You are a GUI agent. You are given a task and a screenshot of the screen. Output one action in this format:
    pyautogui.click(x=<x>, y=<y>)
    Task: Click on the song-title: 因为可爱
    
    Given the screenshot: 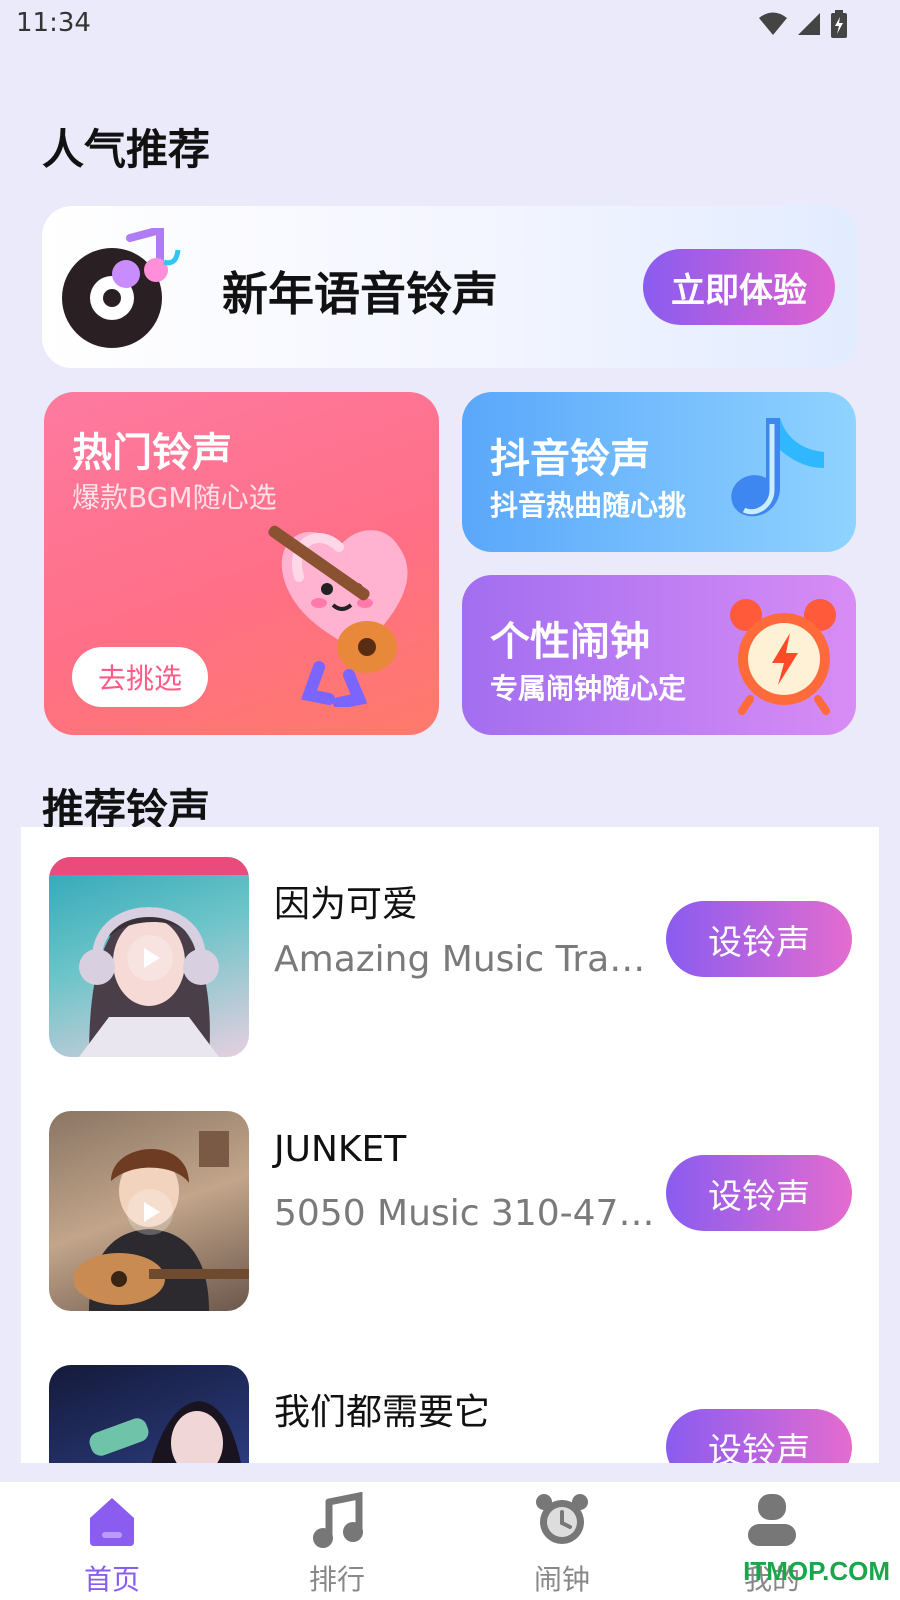 What is the action you would take?
    pyautogui.click(x=346, y=904)
    